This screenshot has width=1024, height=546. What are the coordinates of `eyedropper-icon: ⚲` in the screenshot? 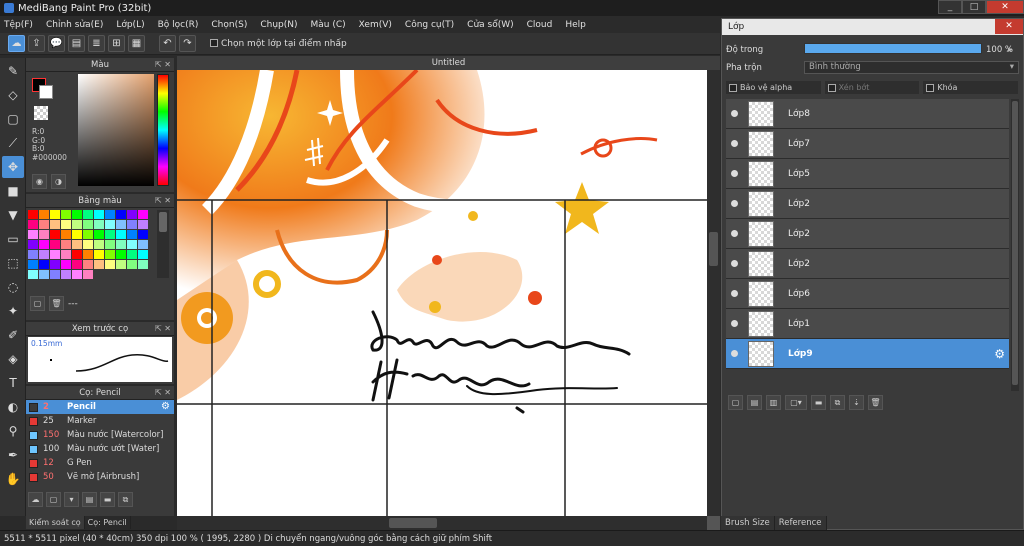 It's located at (13, 431).